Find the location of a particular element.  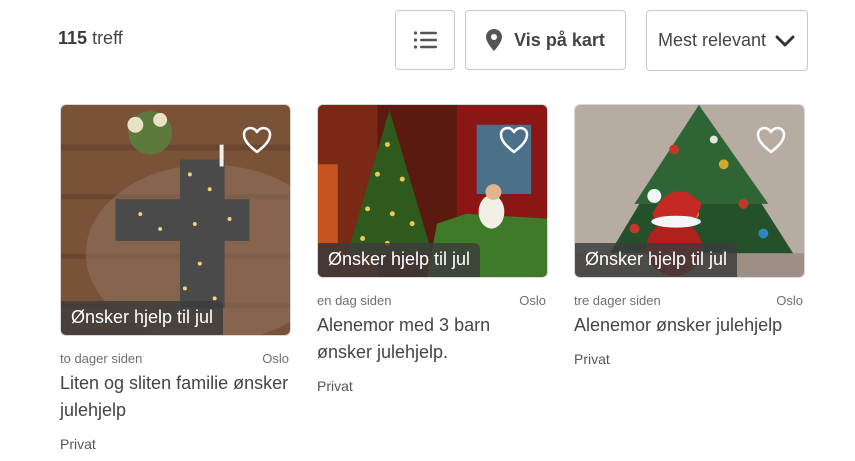

sort-select-value: Mest relevant is located at coordinates (712, 40).